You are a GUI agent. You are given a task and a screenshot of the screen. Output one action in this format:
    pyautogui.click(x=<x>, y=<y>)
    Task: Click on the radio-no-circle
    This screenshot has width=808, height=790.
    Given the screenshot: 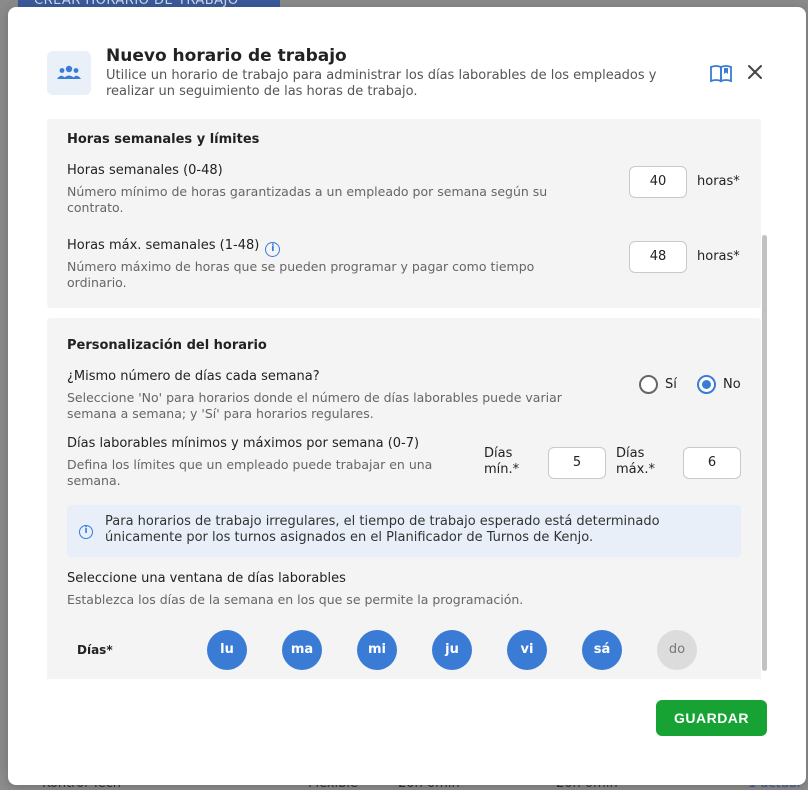 What is the action you would take?
    pyautogui.click(x=706, y=384)
    